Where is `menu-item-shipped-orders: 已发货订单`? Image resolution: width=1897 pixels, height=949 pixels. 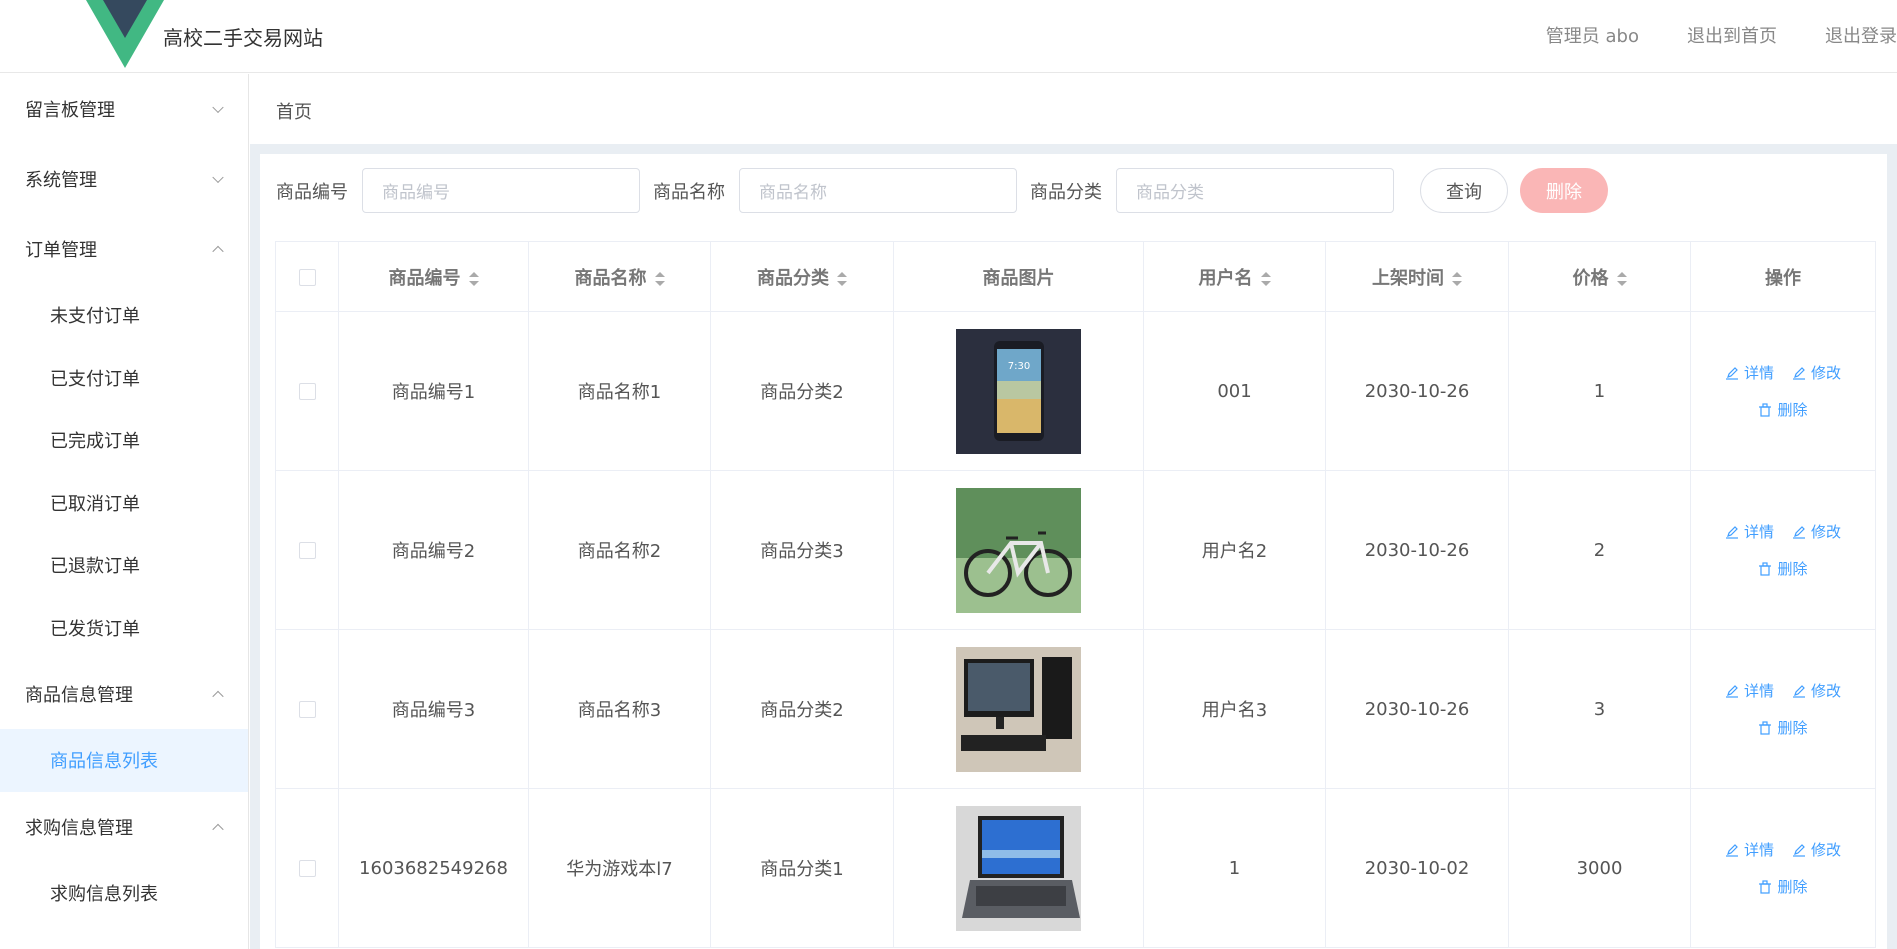 menu-item-shipped-orders: 已发货订单 is located at coordinates (124, 628).